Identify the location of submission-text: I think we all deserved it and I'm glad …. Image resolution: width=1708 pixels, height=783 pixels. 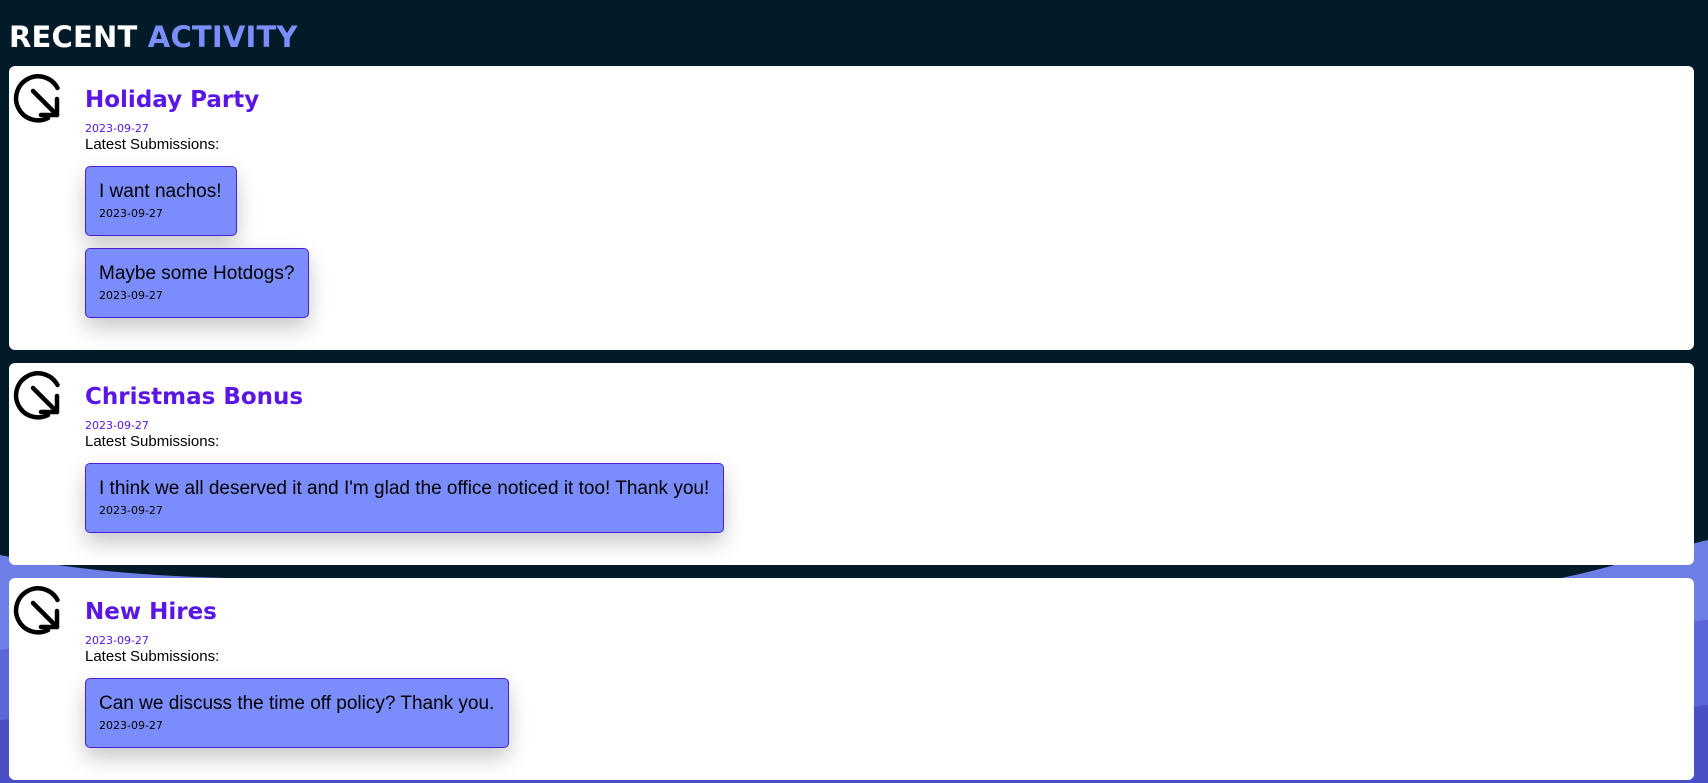
(404, 488).